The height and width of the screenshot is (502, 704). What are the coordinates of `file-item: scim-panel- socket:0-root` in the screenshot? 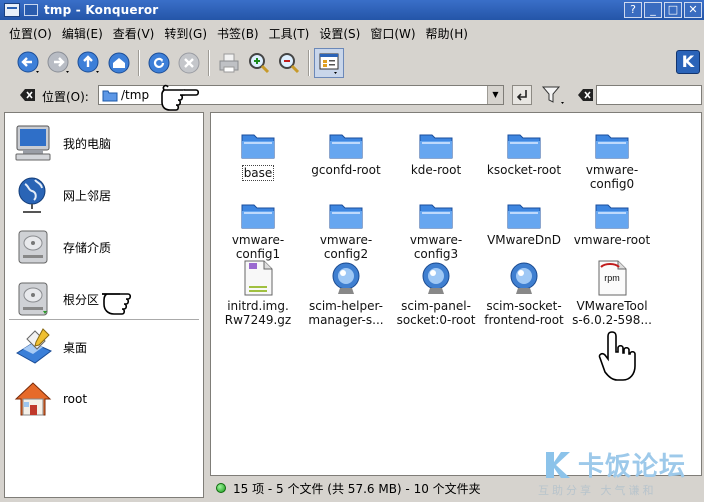 It's located at (436, 292).